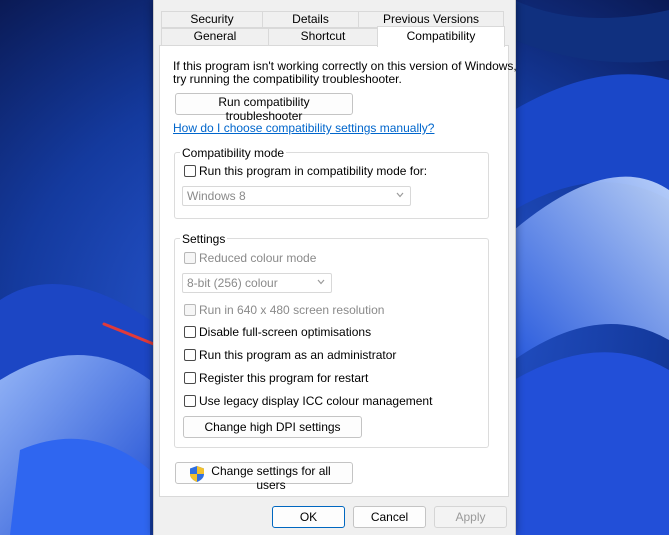 This screenshot has width=669, height=535. What do you see at coordinates (298, 355) in the screenshot?
I see `run-as-admin-label: Run this program as an administrator` at bounding box center [298, 355].